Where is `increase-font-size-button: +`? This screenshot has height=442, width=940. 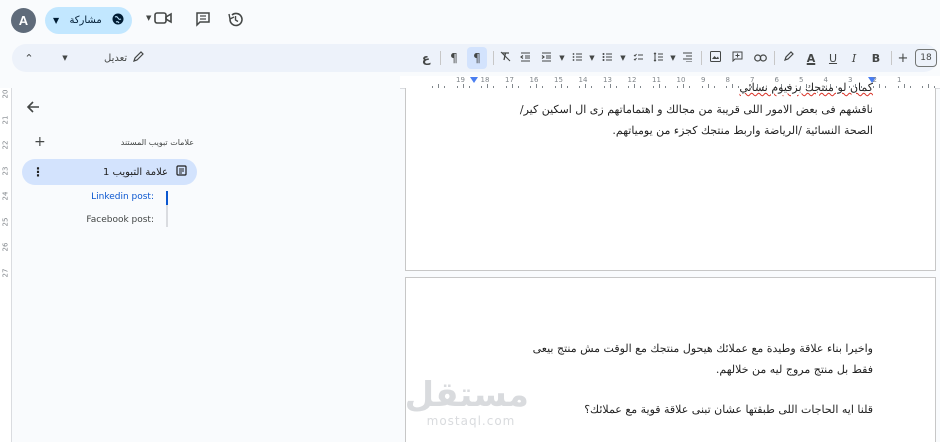 increase-font-size-button: + is located at coordinates (903, 58).